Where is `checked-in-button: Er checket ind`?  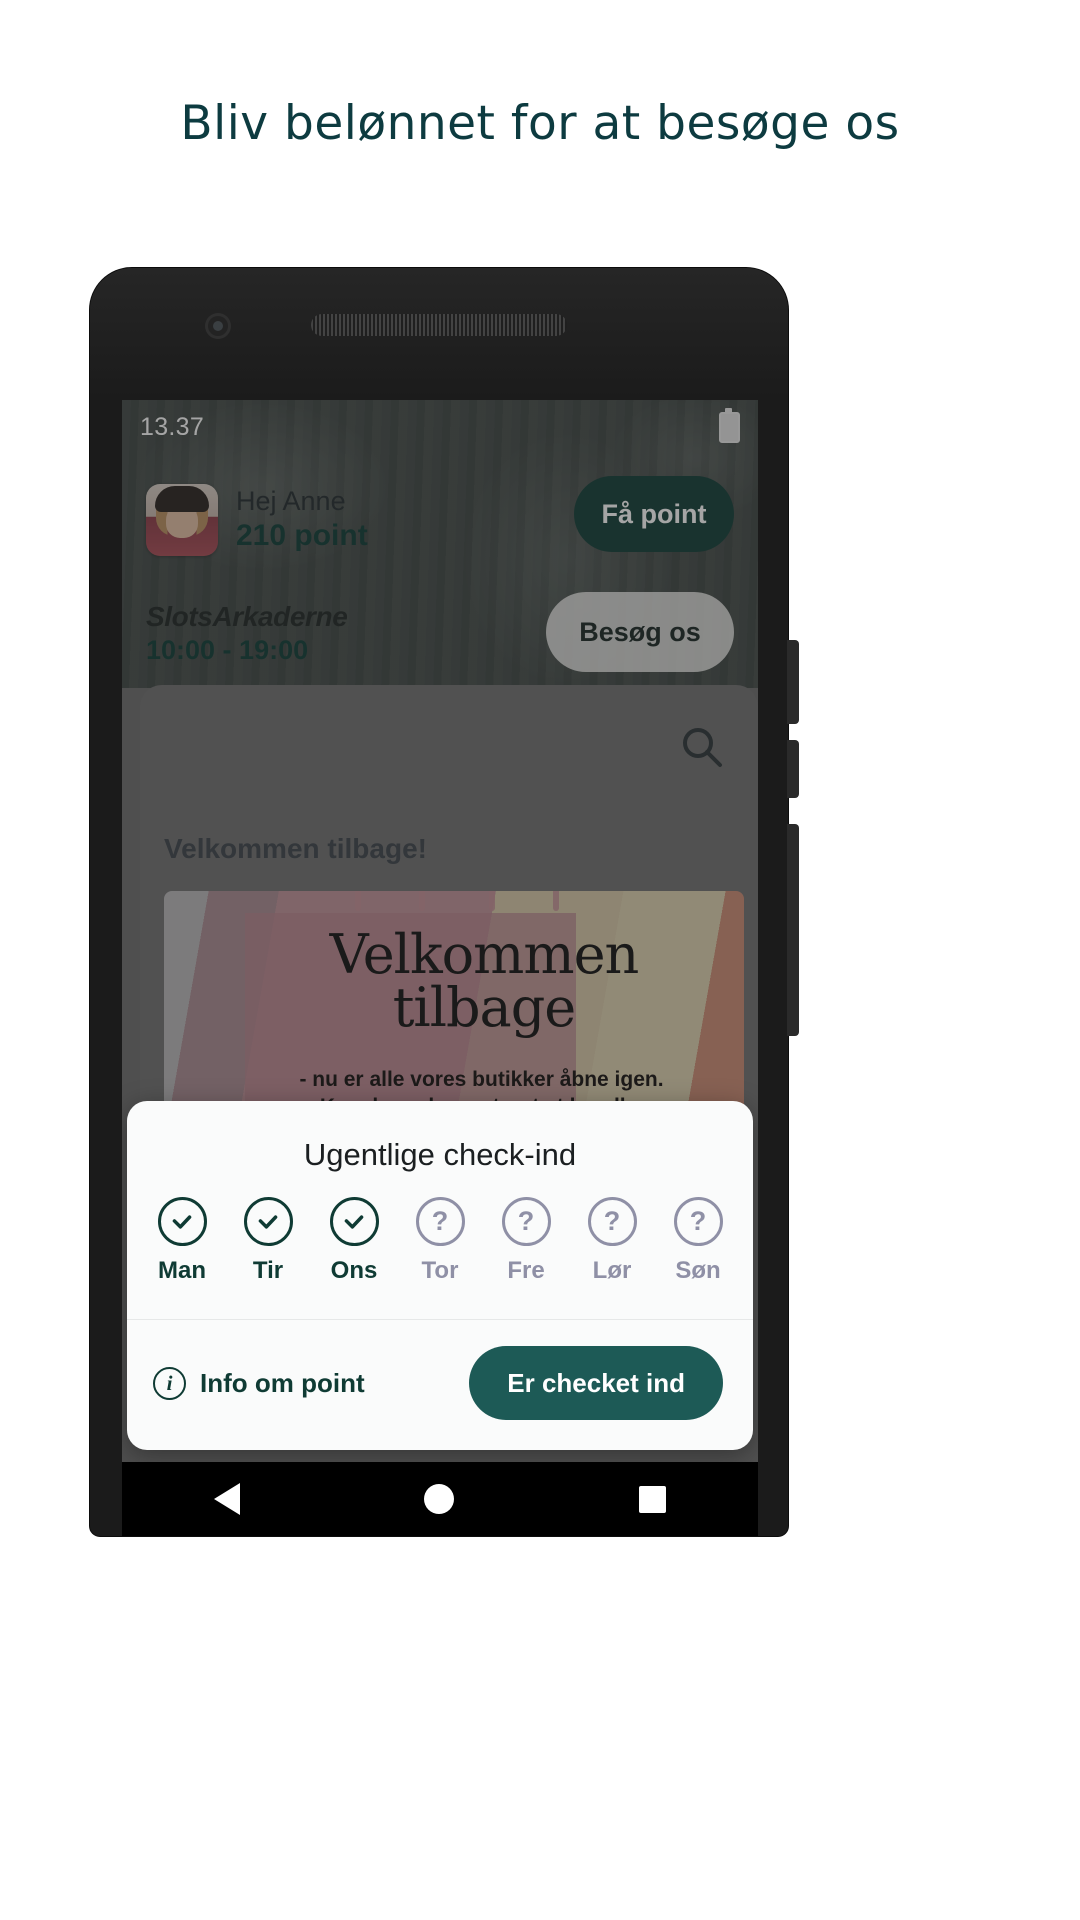 checked-in-button: Er checket ind is located at coordinates (596, 1383).